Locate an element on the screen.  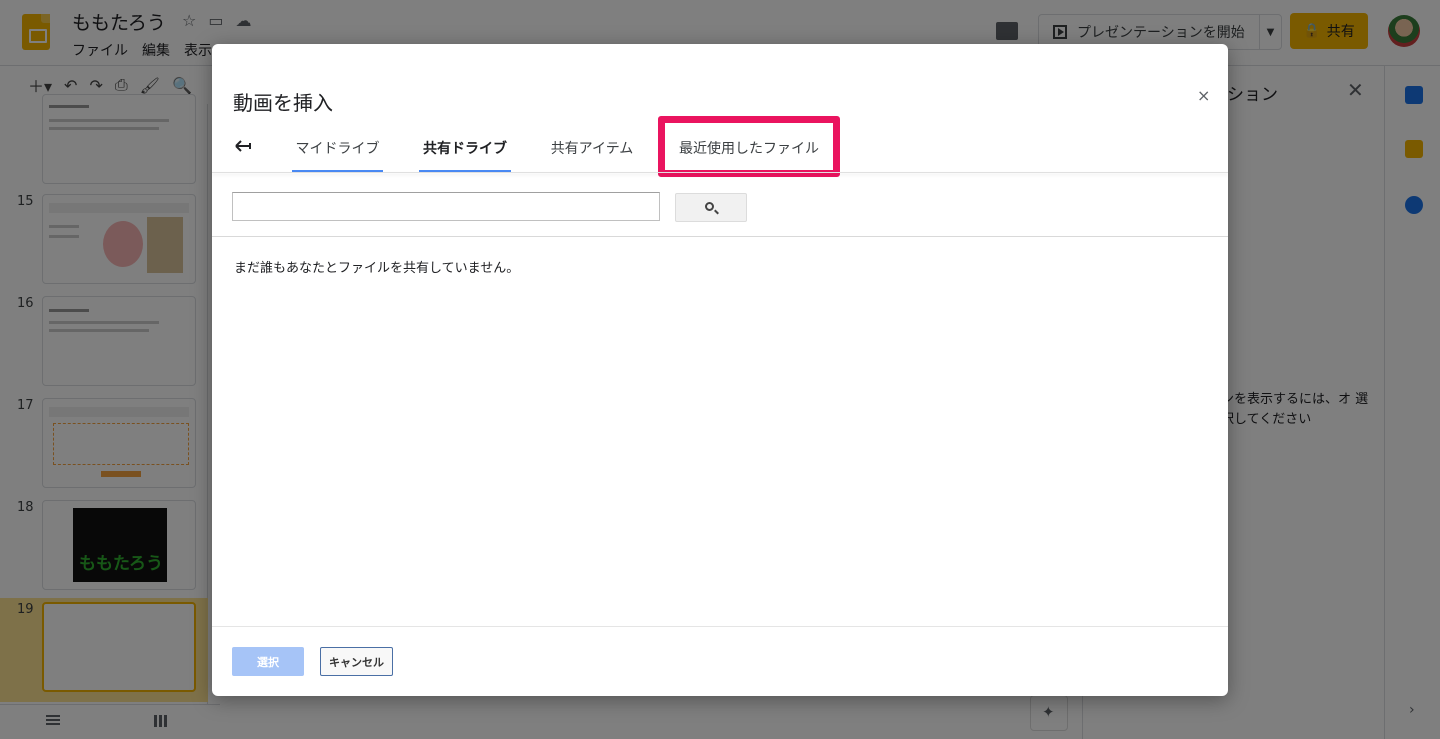
footer-divider is located at coordinates (720, 626).